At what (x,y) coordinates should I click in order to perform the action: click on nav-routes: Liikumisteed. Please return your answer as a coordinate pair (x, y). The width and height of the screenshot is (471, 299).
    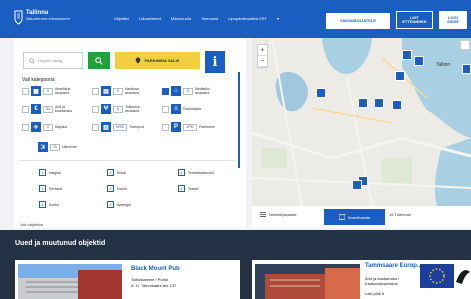
    Looking at the image, I should click on (150, 18).